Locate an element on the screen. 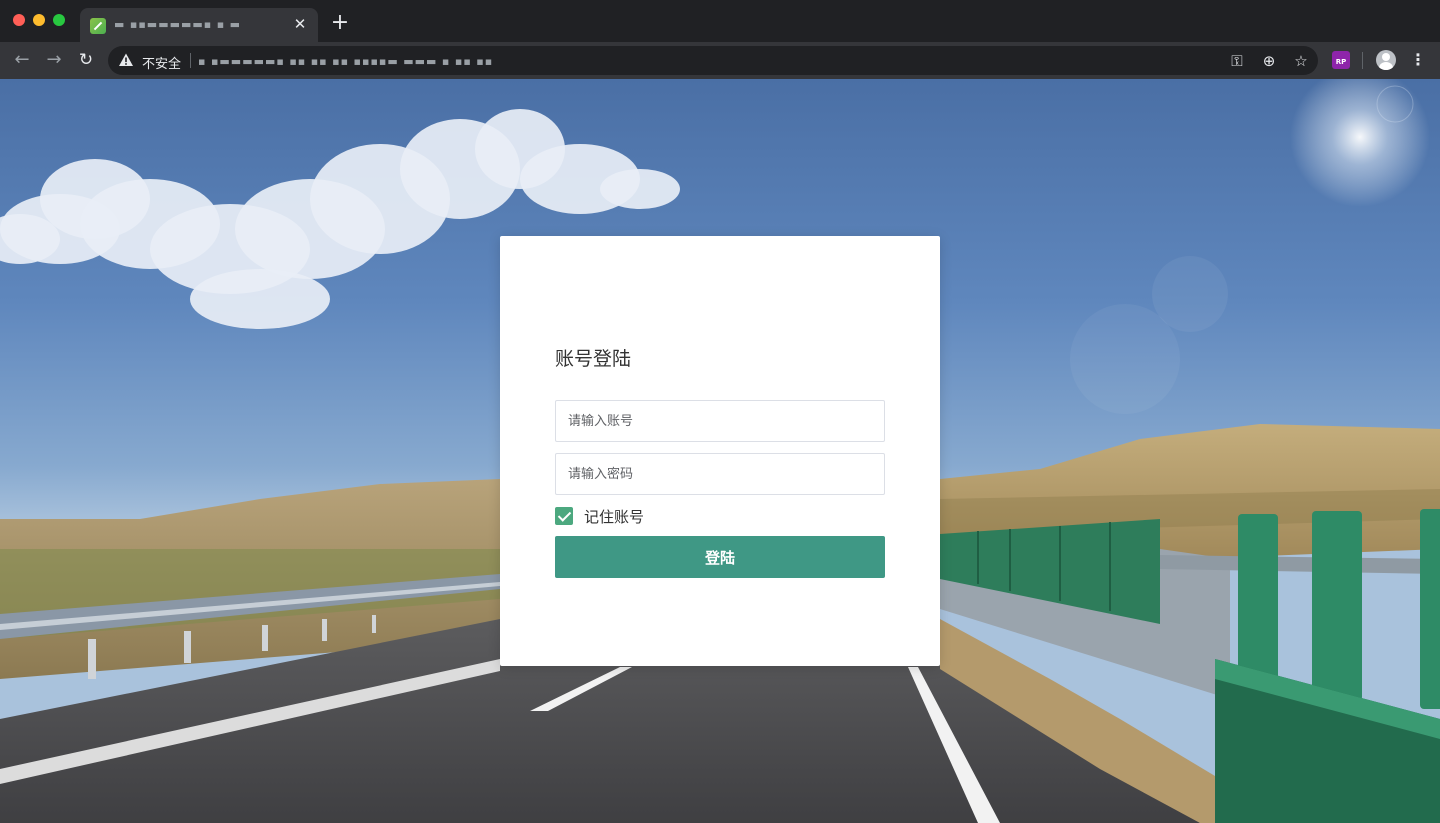  tab-close-icon: ✕ is located at coordinates (300, 24).